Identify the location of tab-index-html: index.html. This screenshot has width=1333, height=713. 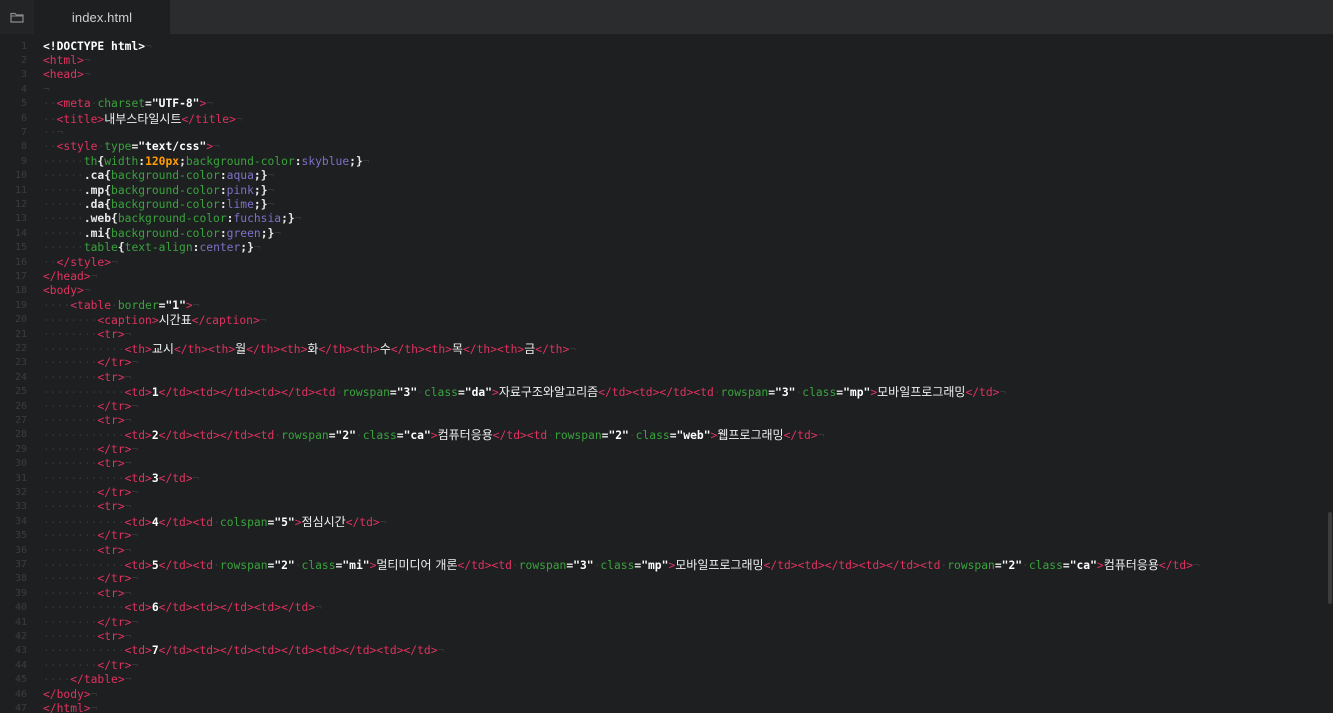
(102, 17).